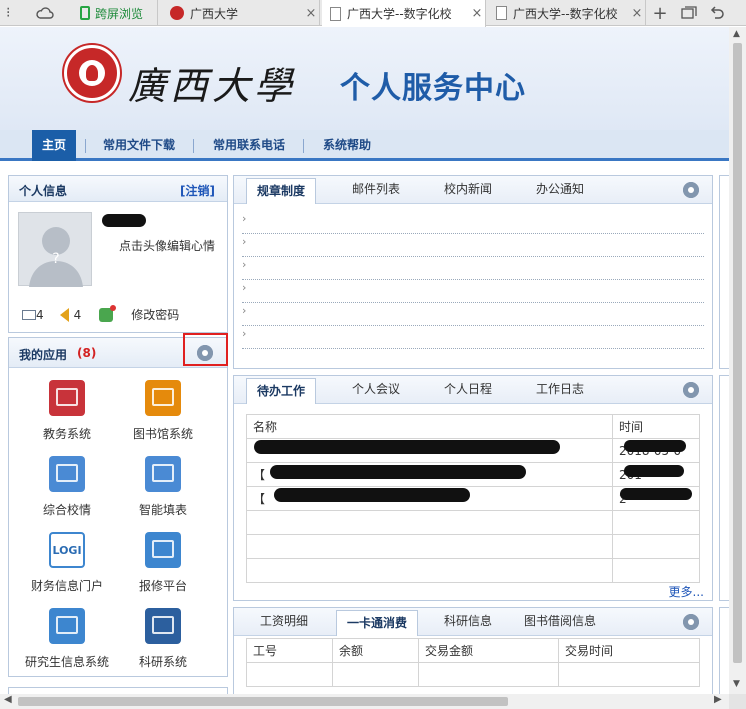  What do you see at coordinates (718, 699) in the screenshot?
I see `scroll-right-icon: ▶` at bounding box center [718, 699].